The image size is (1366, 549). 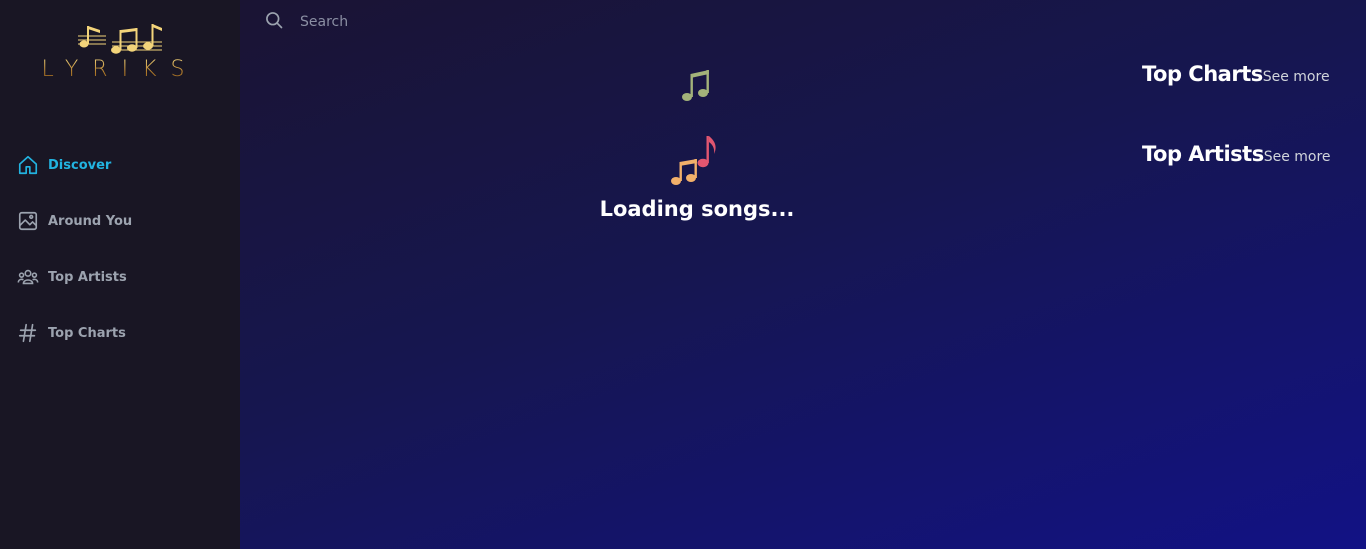 What do you see at coordinates (90, 221) in the screenshot?
I see `sidebar-item-label: Around You` at bounding box center [90, 221].